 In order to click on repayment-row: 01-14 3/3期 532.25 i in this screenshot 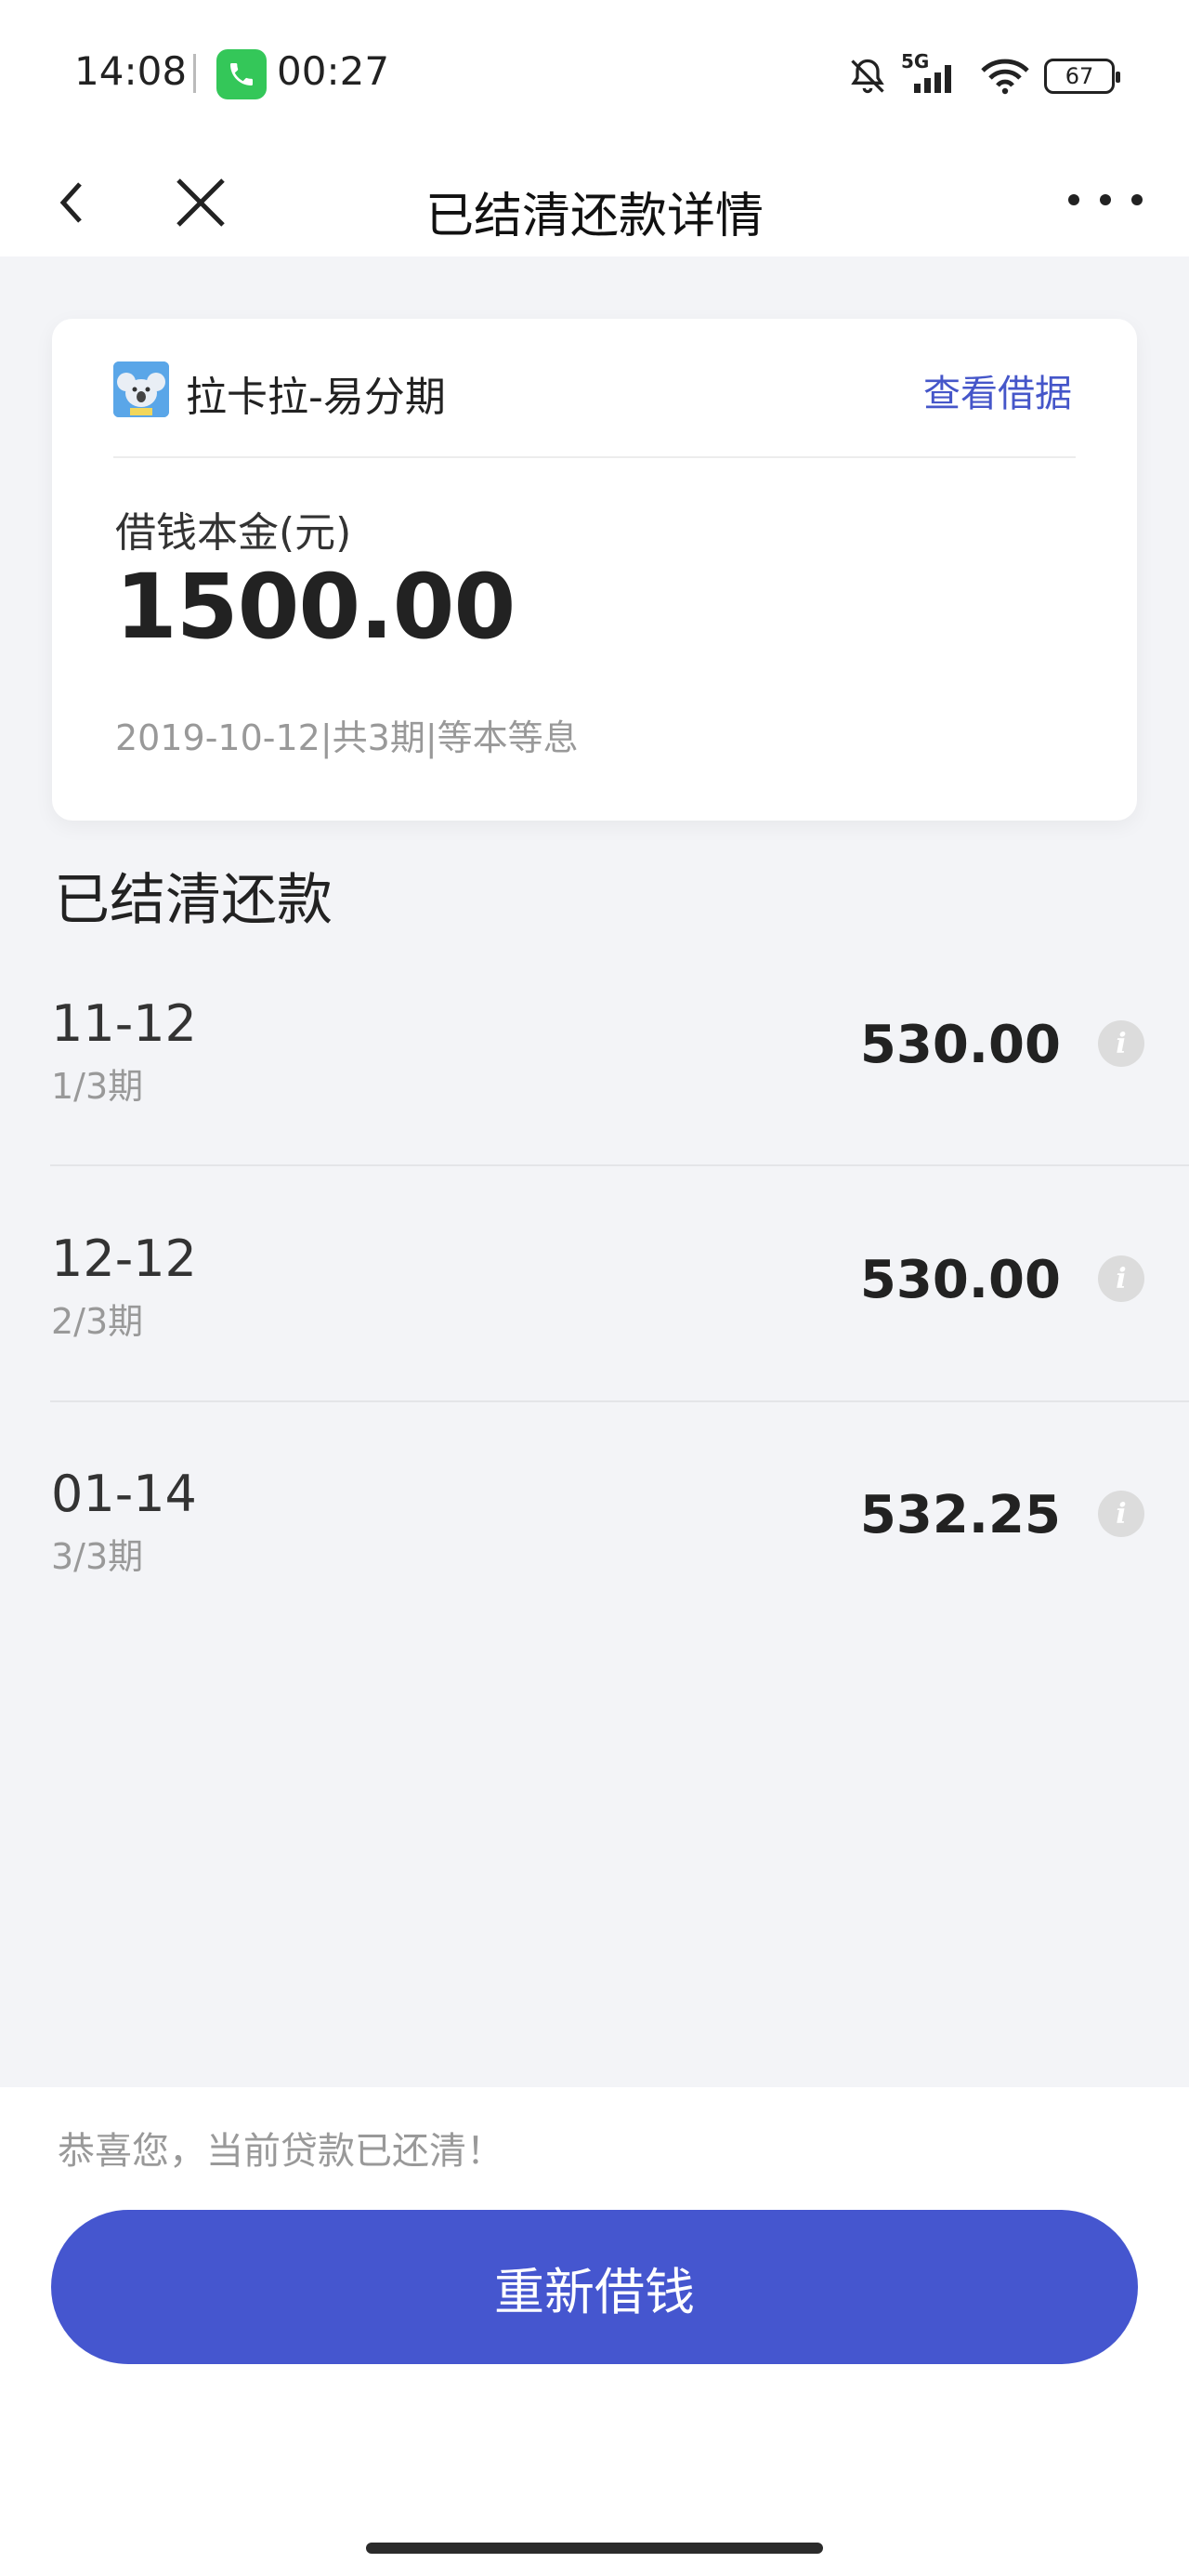, I will do `click(594, 1583)`.